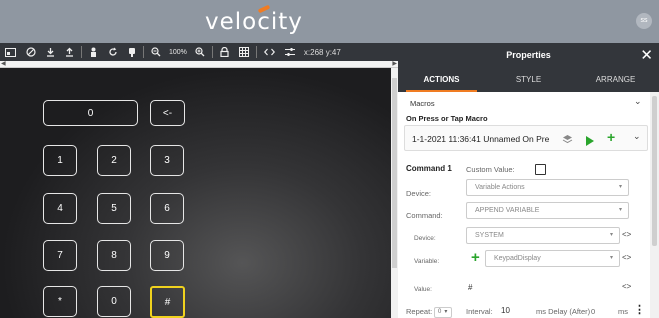  What do you see at coordinates (419, 193) in the screenshot?
I see `device-label: Device:` at bounding box center [419, 193].